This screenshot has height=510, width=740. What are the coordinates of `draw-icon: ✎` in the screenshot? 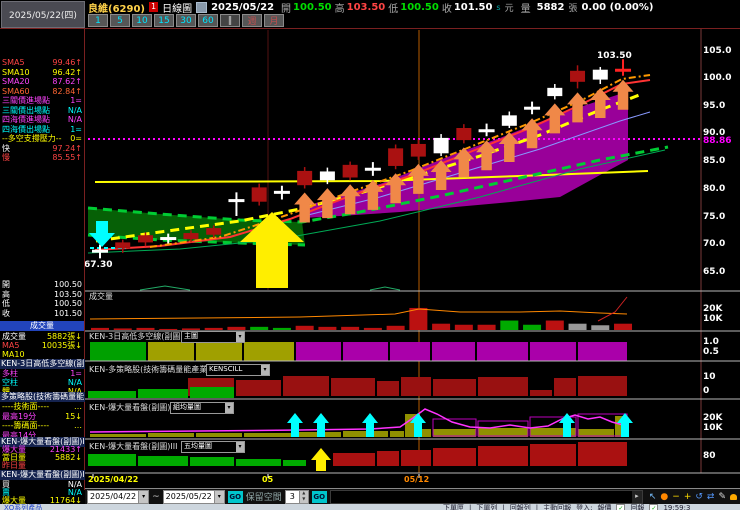 It's located at (722, 497).